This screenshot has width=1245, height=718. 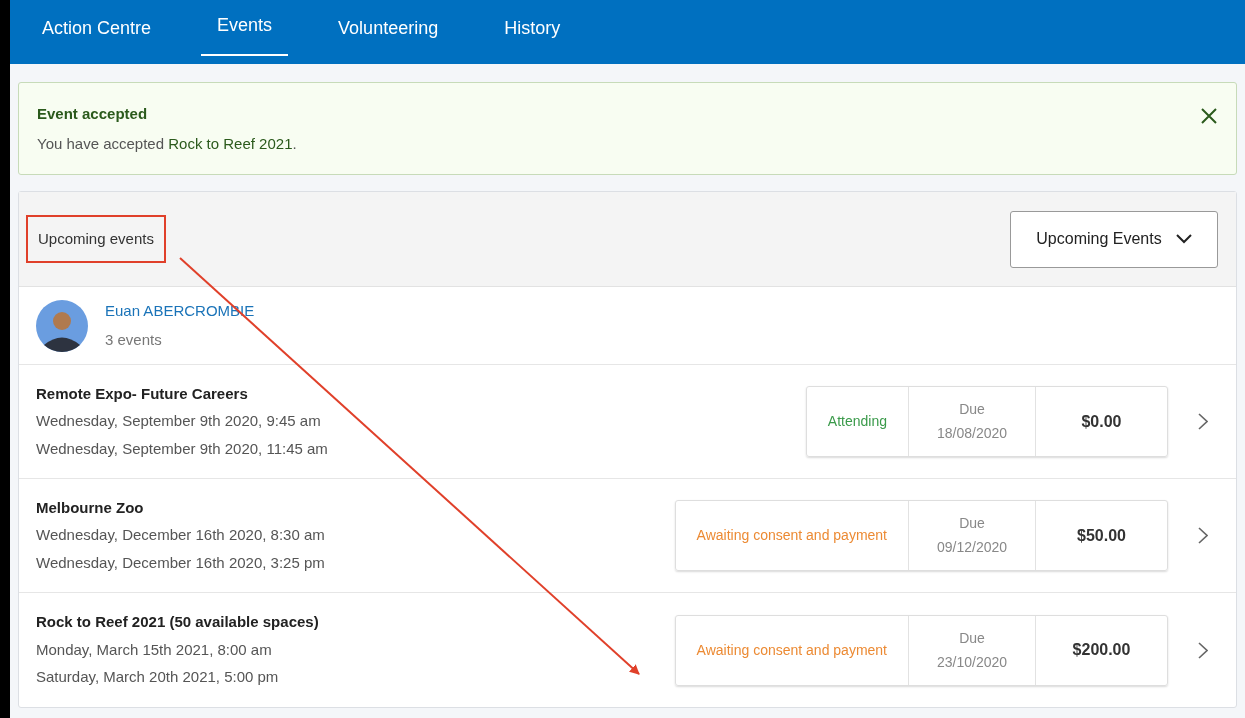 I want to click on event-end: Wednesday, September 9th 2020, 11:45 am, so click(x=182, y=448).